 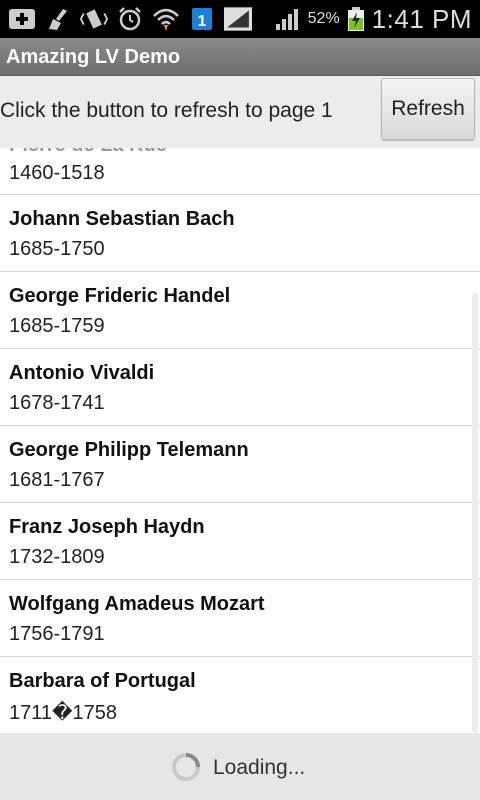 What do you see at coordinates (57, 249) in the screenshot?
I see `list-item-years: 1685-1750` at bounding box center [57, 249].